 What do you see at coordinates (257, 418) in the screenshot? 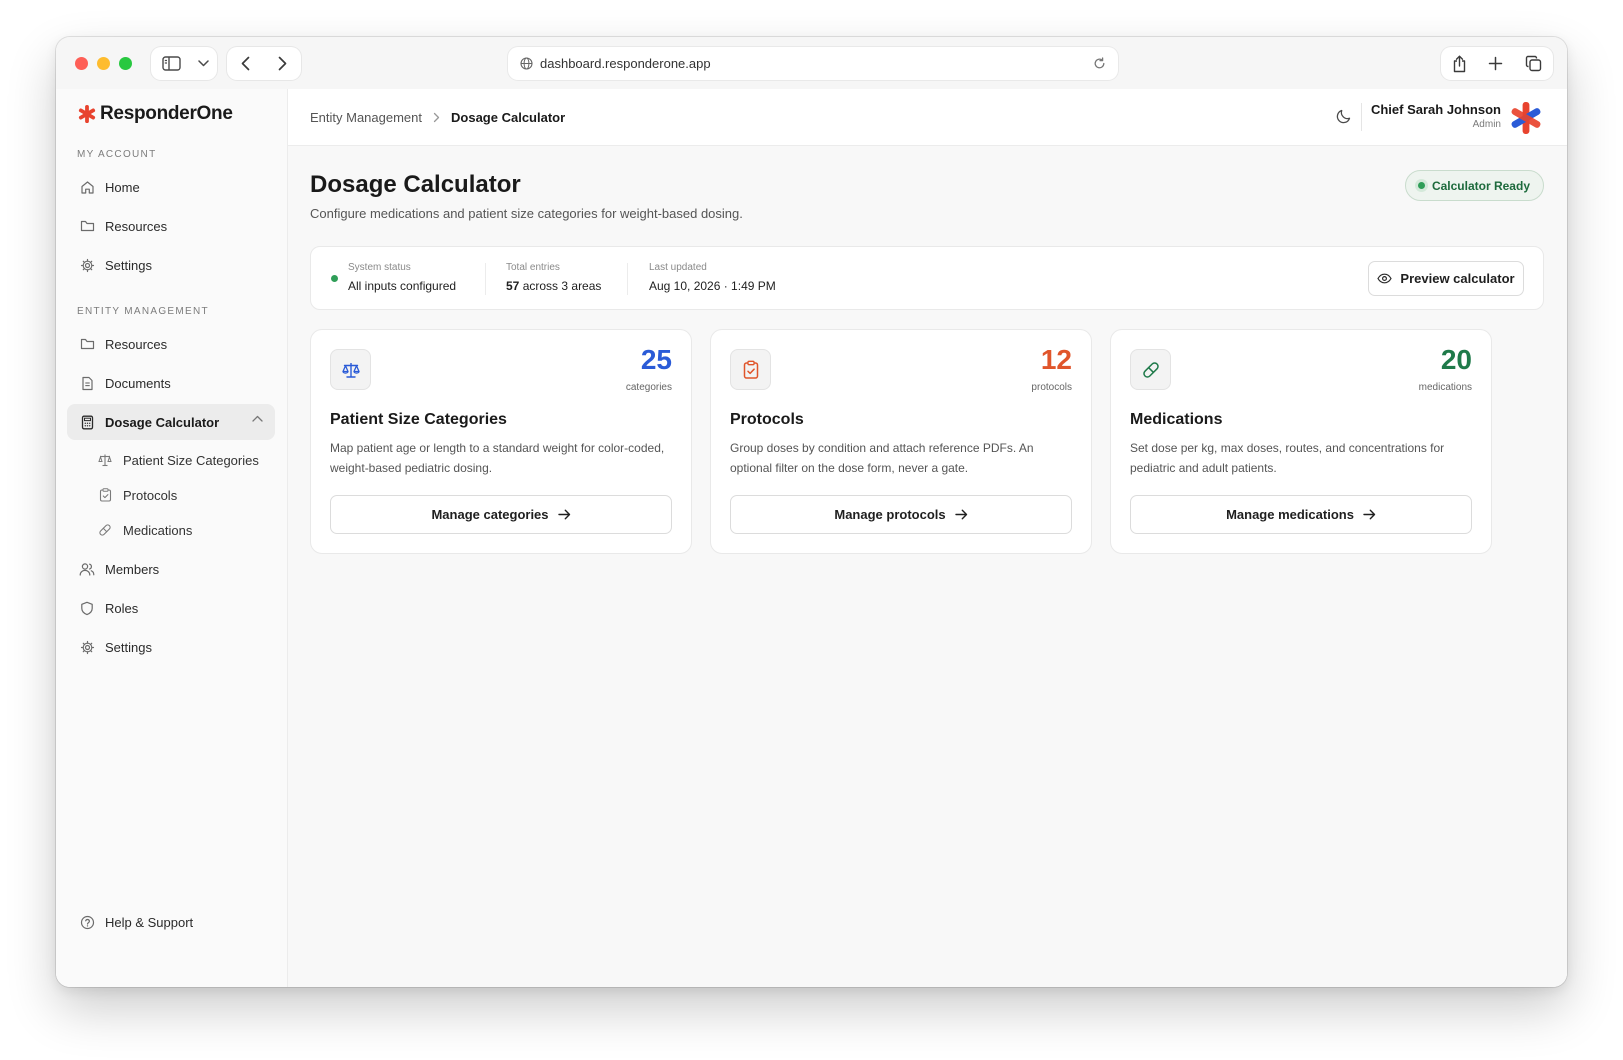
I see `chevron-up-icon` at bounding box center [257, 418].